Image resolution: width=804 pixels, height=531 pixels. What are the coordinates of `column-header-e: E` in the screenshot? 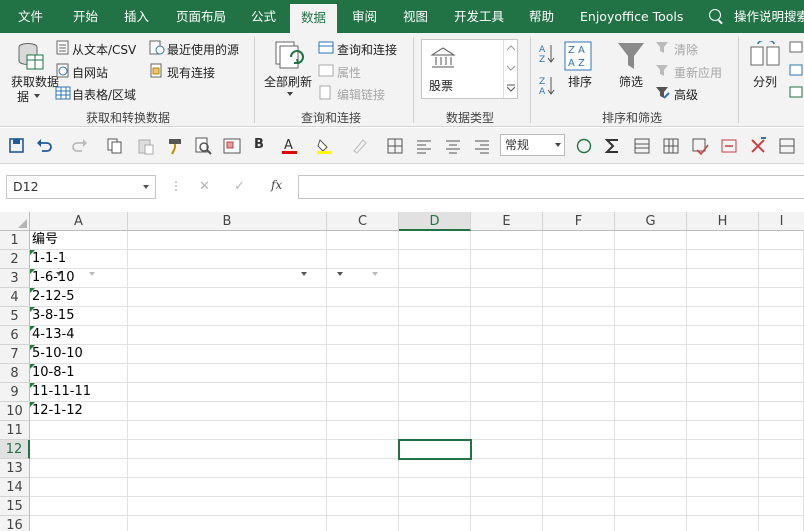 It's located at (507, 221).